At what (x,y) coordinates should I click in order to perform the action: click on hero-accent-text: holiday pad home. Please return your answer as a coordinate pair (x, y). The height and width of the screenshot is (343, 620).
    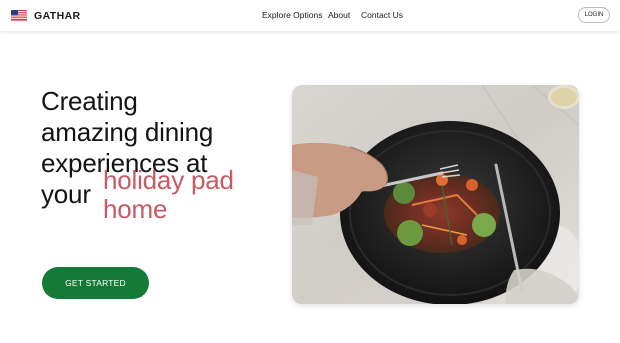
    Looking at the image, I should click on (188, 195).